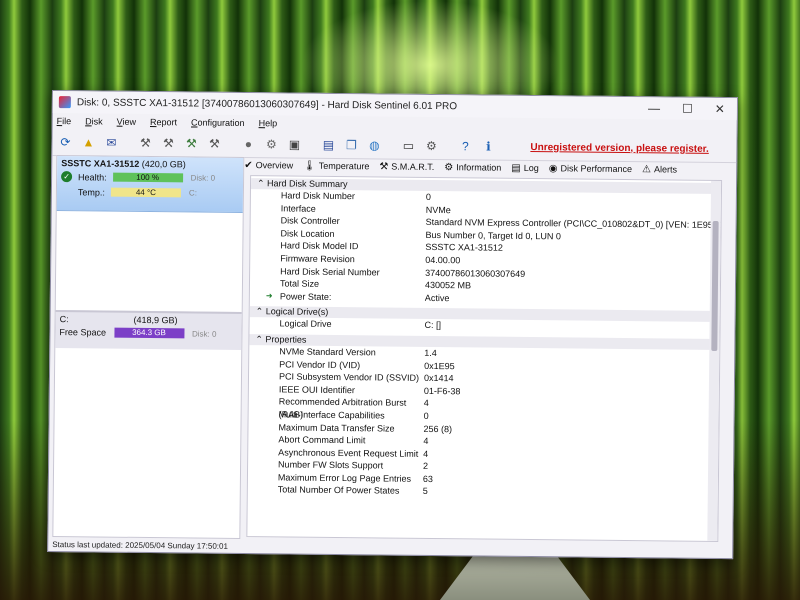 The image size is (800, 600). Describe the element at coordinates (437, 297) in the screenshot. I see `property-value: Active` at that location.